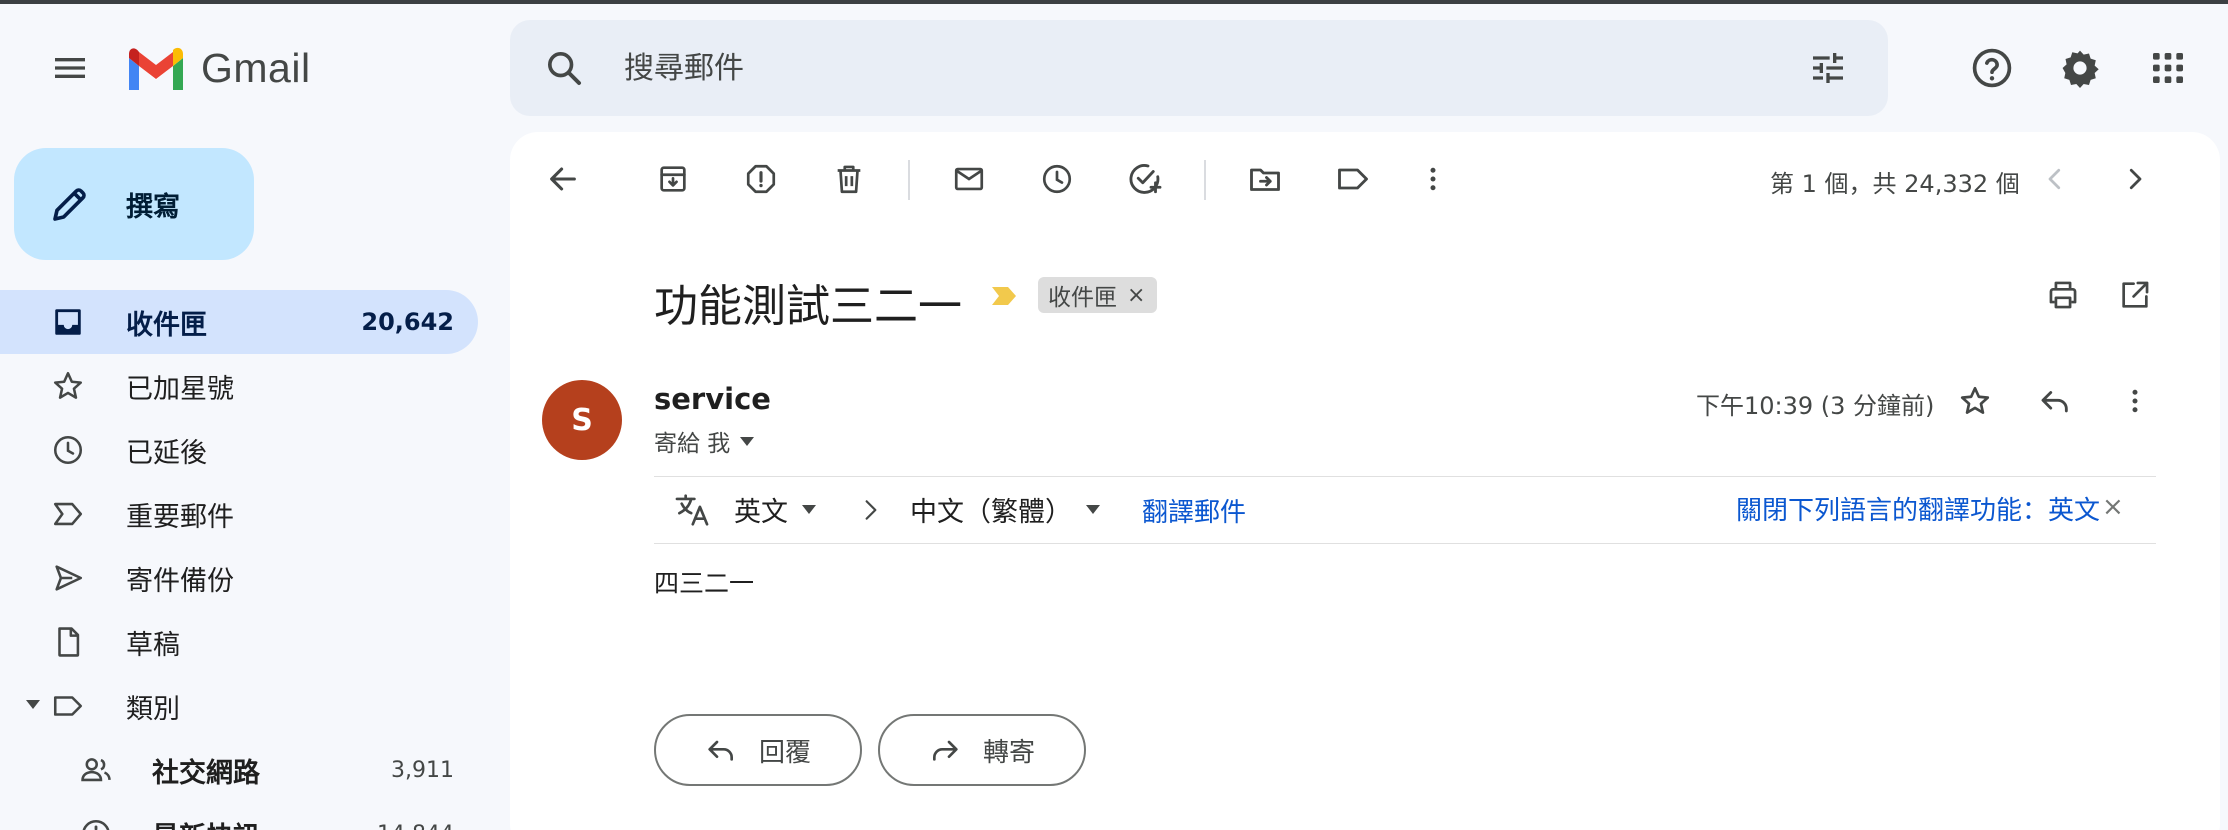 The width and height of the screenshot is (2228, 830). I want to click on sidebar-item-label: 收件匣, so click(166, 325).